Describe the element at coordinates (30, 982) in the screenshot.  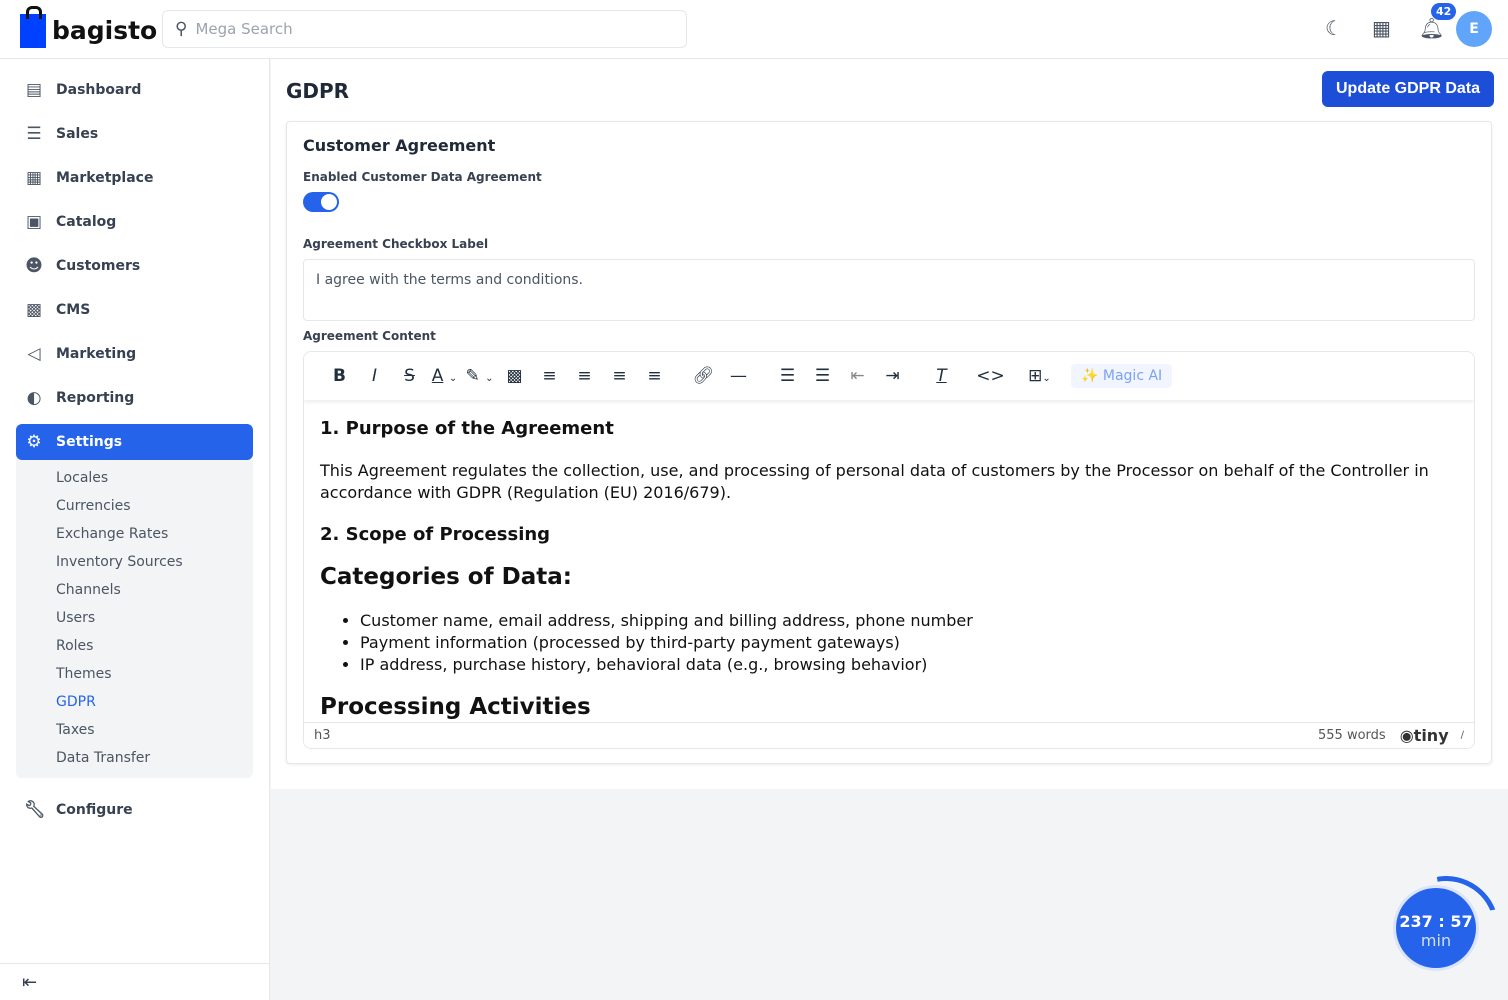
I see `collapse-icon: ⇤` at that location.